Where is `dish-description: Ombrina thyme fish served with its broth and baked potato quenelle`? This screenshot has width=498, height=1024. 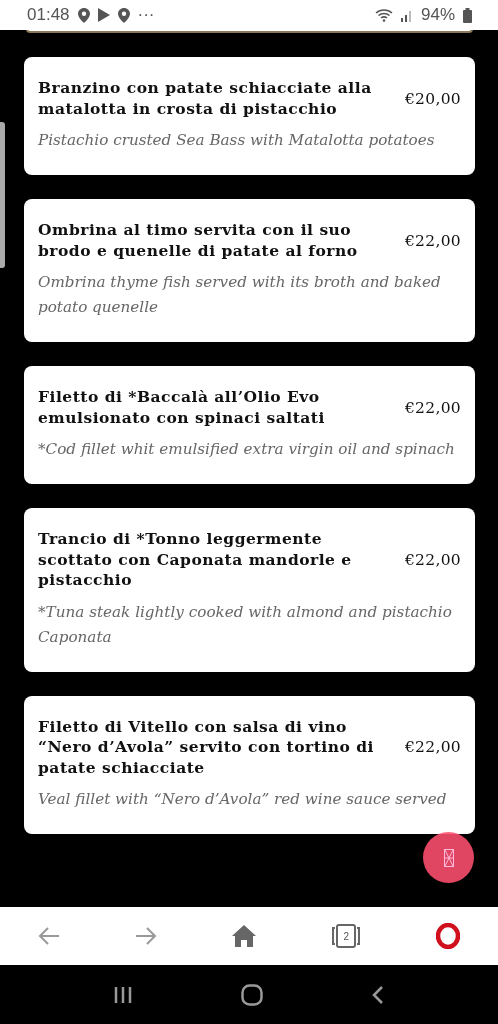
dish-description: Ombrina thyme fish served with its broth and baked potato quenelle is located at coordinates (240, 295).